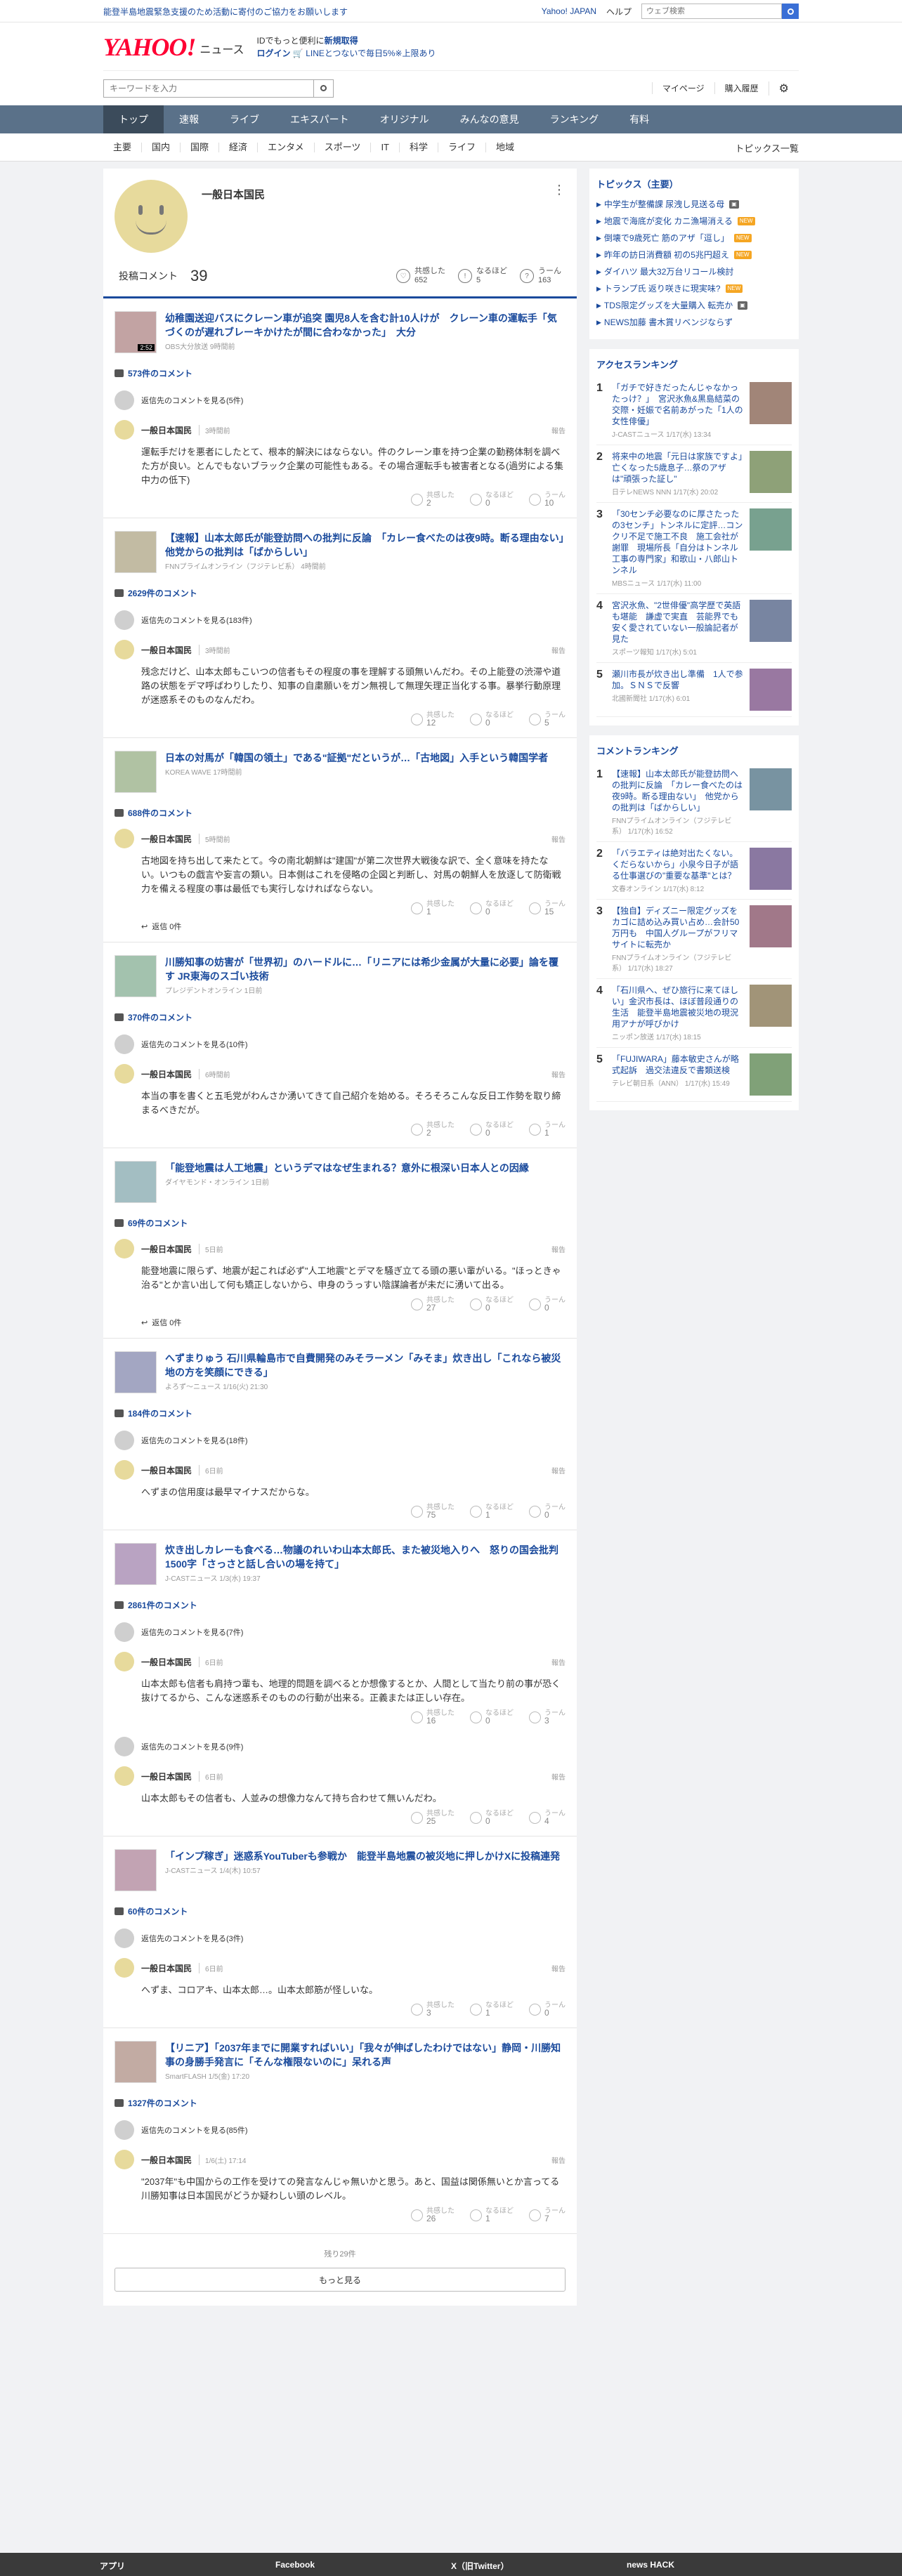 This screenshot has width=902, height=2576. I want to click on keyword-search-input, so click(209, 88).